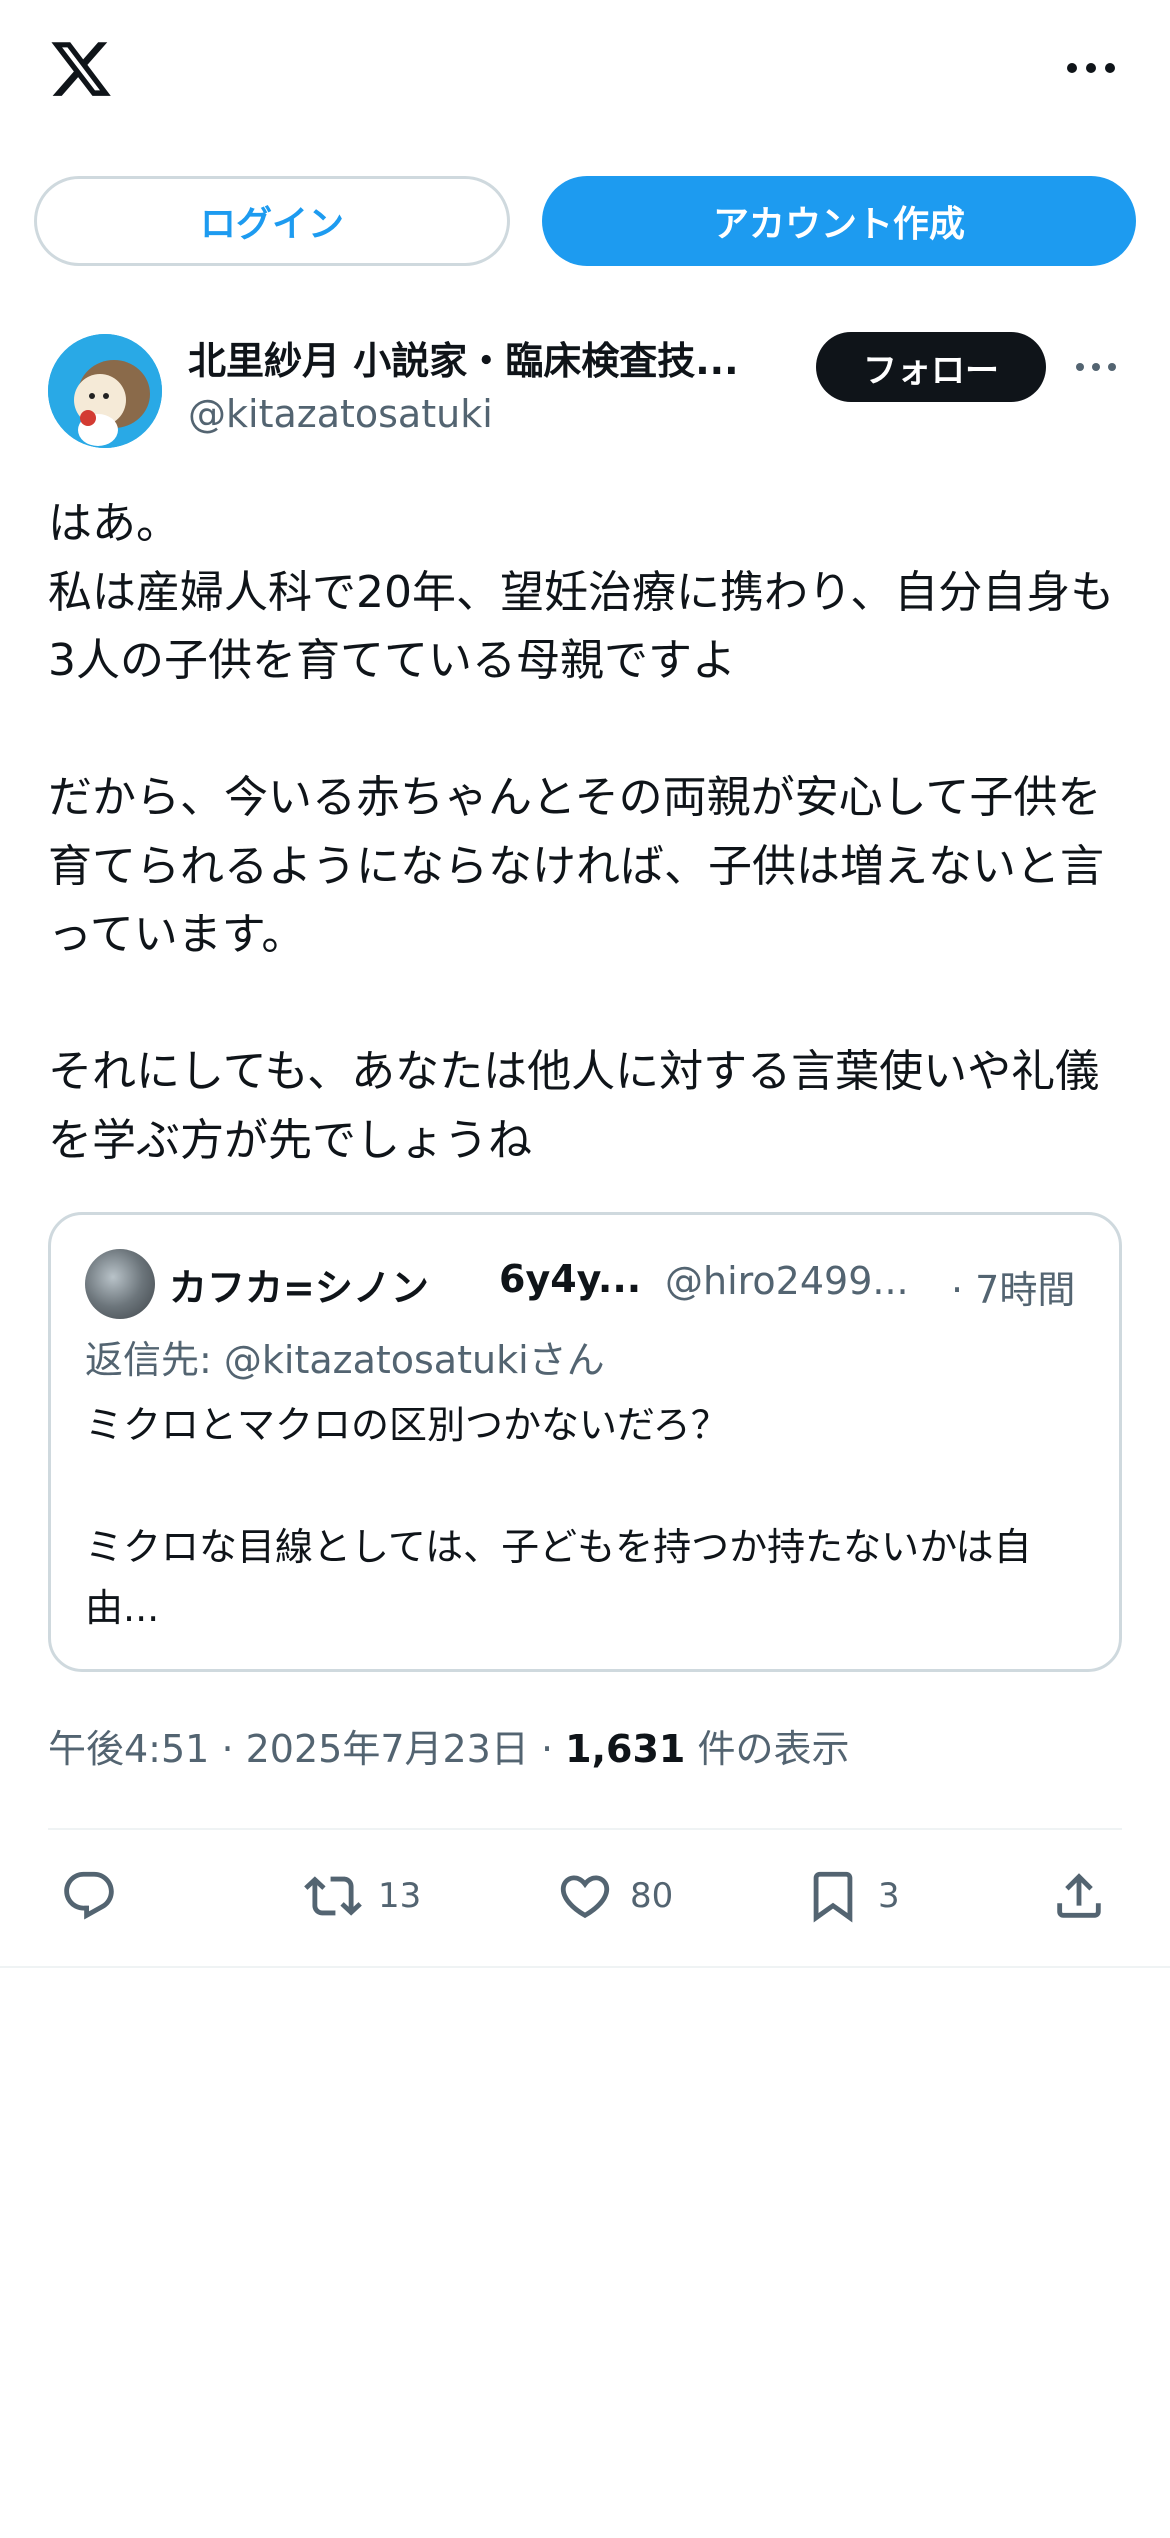  I want to click on more-horizontal-icon, so click(1091, 68).